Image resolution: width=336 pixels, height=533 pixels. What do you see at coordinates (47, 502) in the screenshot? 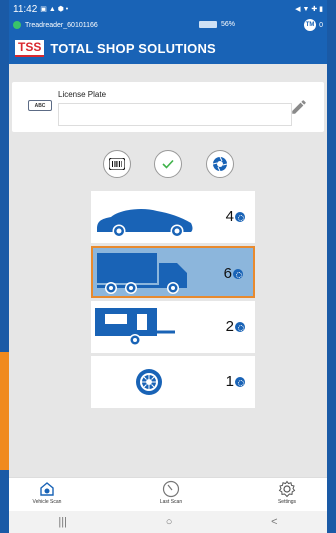
I see `nav-vehicle-scan-label: Vehicle Scan` at bounding box center [47, 502].